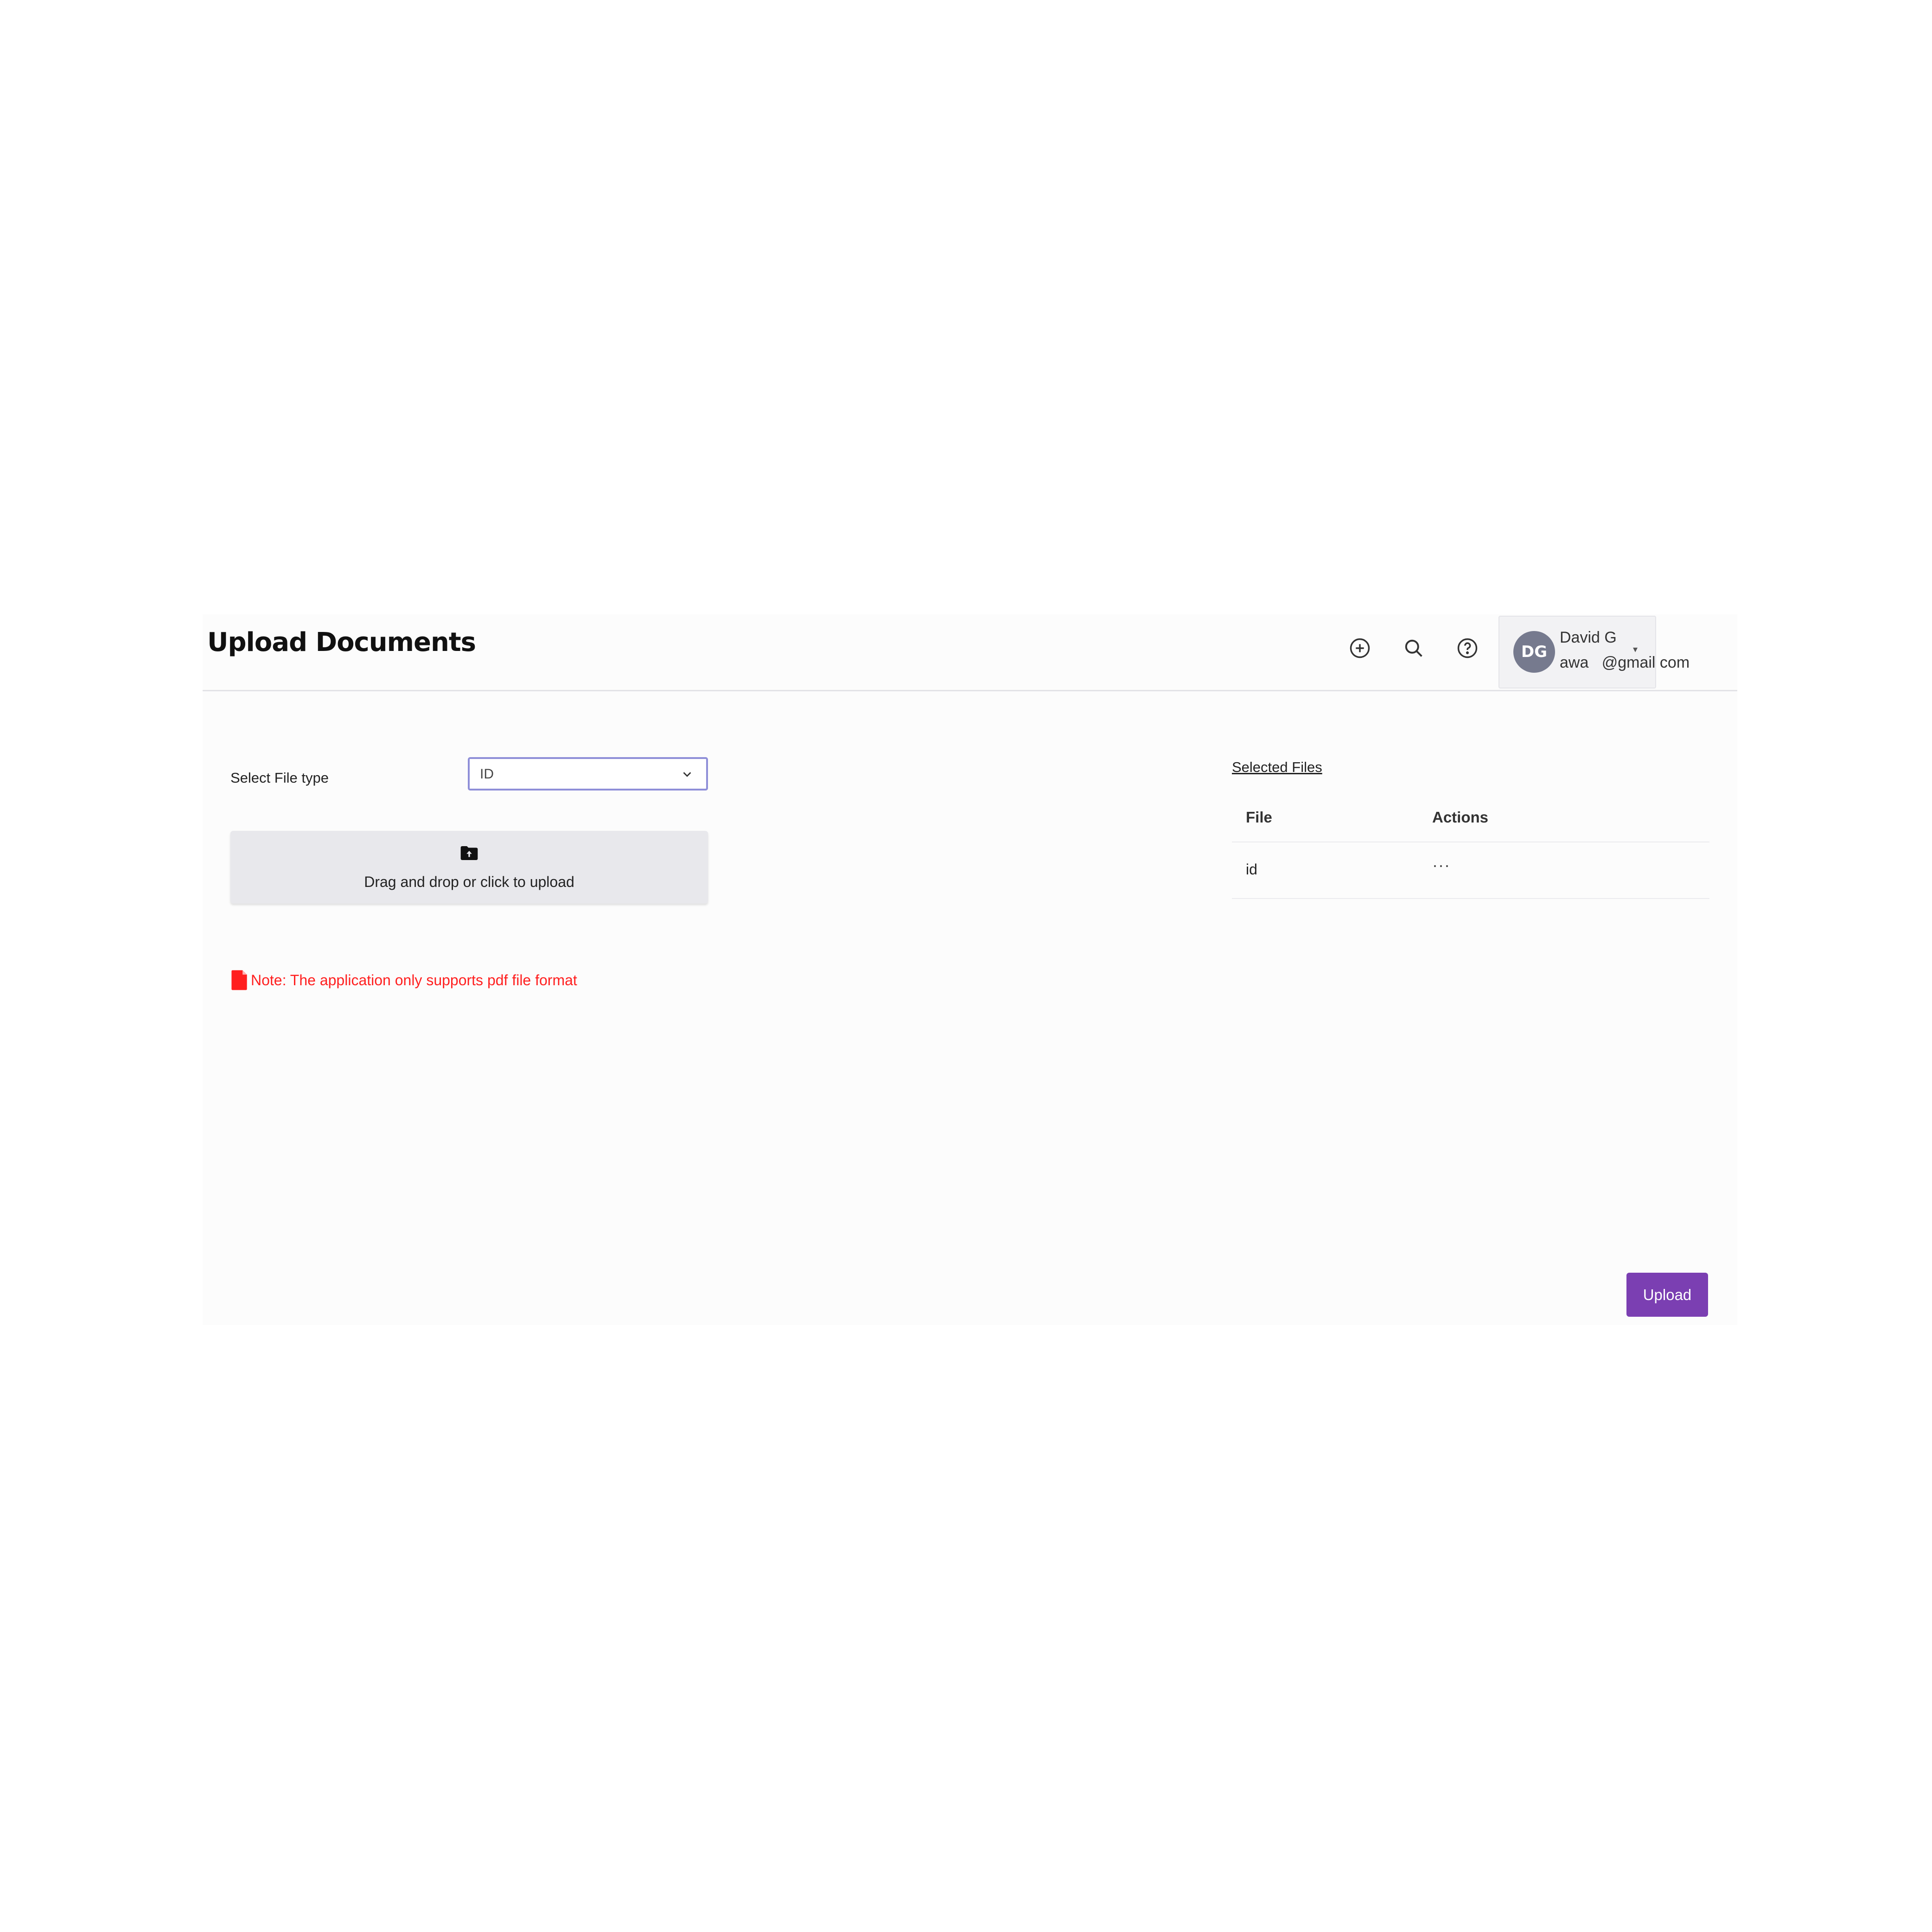  Describe the element at coordinates (469, 853) in the screenshot. I see `folder-upload-icon` at that location.